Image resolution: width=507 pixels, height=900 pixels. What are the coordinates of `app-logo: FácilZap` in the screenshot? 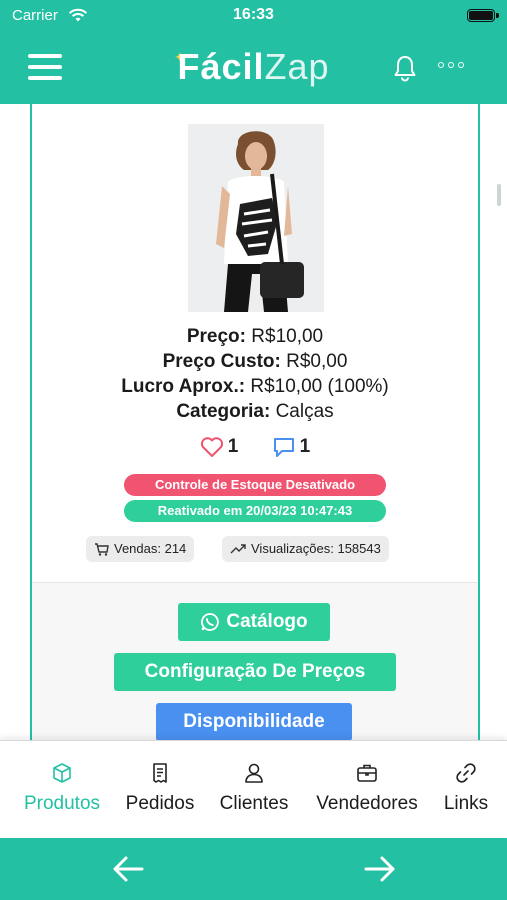 It's located at (253, 67).